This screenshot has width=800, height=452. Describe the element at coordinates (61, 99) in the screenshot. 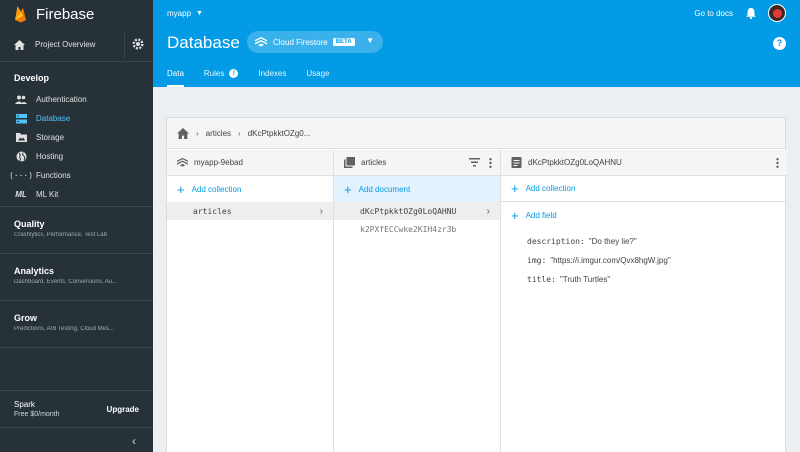

I see `sidebar-item-label: Authentication` at that location.